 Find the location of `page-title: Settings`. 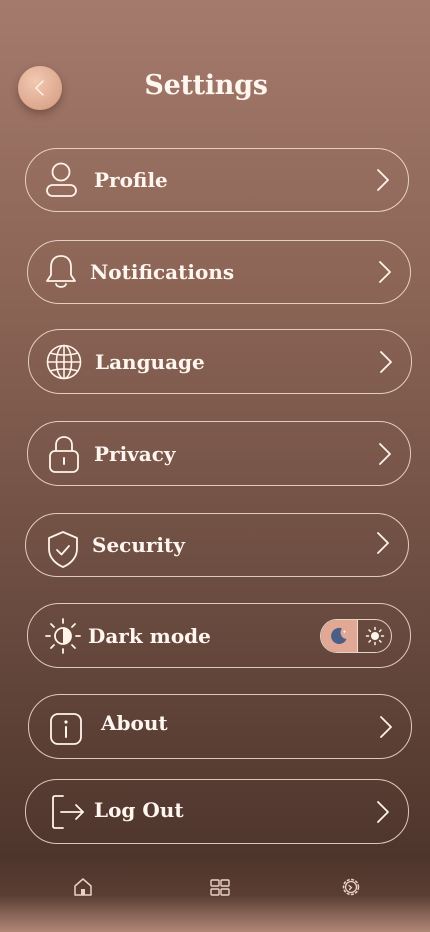

page-title: Settings is located at coordinates (206, 85).